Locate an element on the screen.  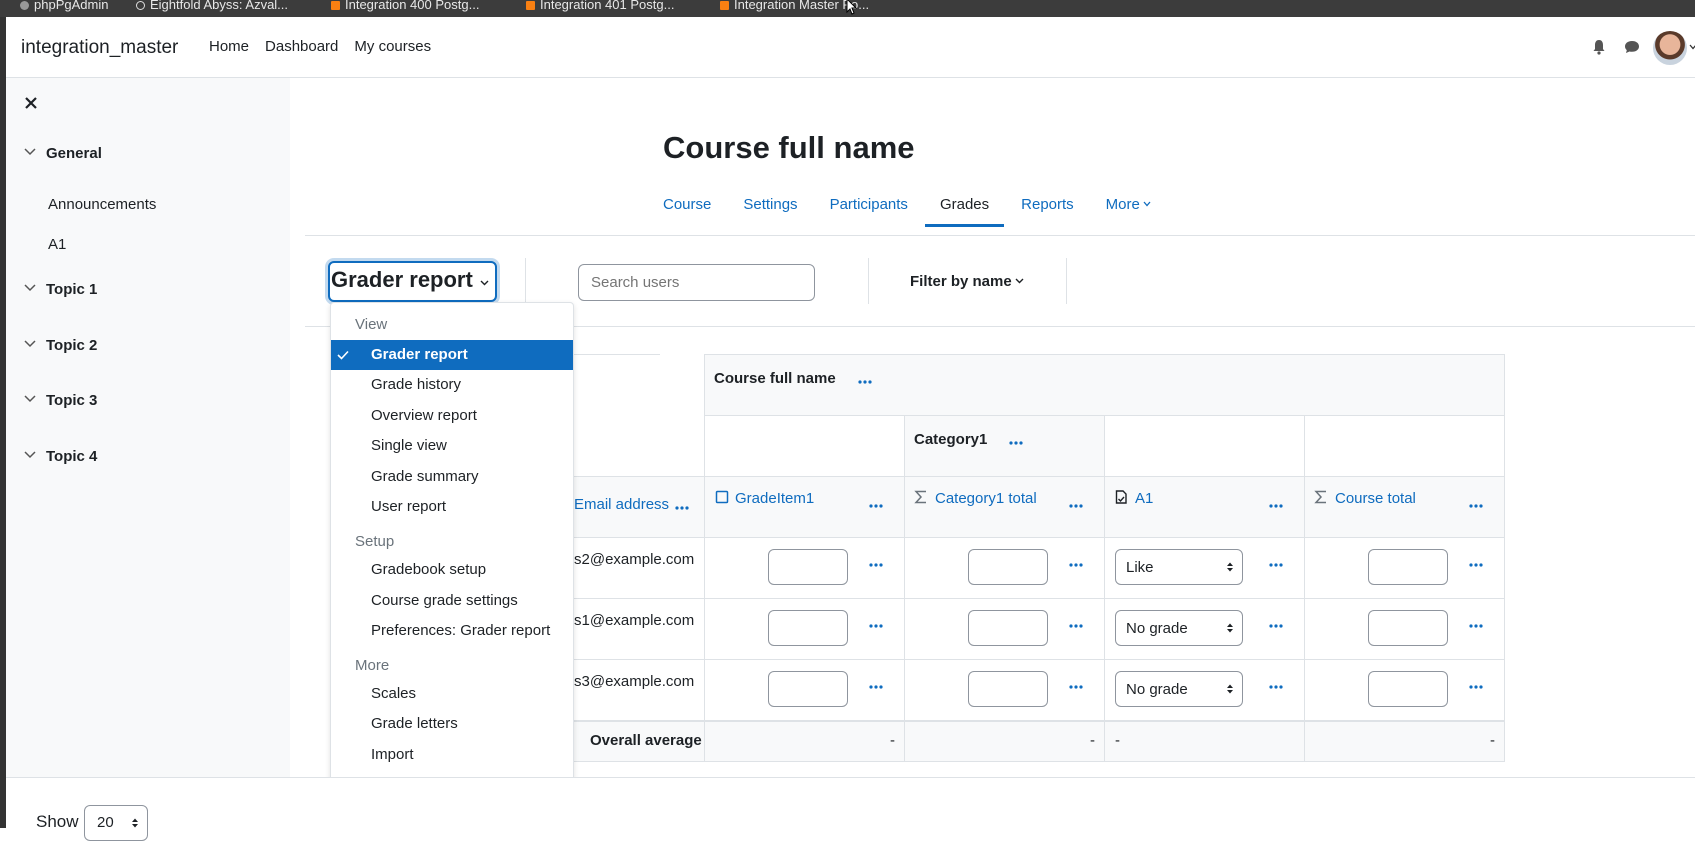
category1-total-header: Category1 total is located at coordinates (986, 498).